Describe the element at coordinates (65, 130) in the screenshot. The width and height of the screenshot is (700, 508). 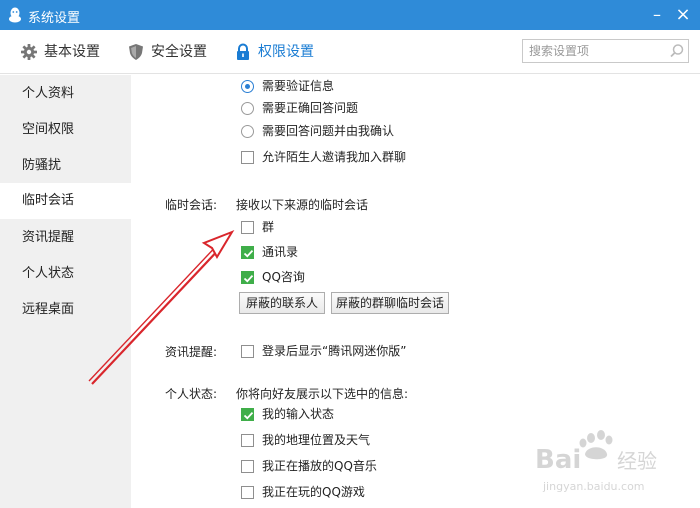
I see `sidebar-item-space-permission: 空间权限` at that location.